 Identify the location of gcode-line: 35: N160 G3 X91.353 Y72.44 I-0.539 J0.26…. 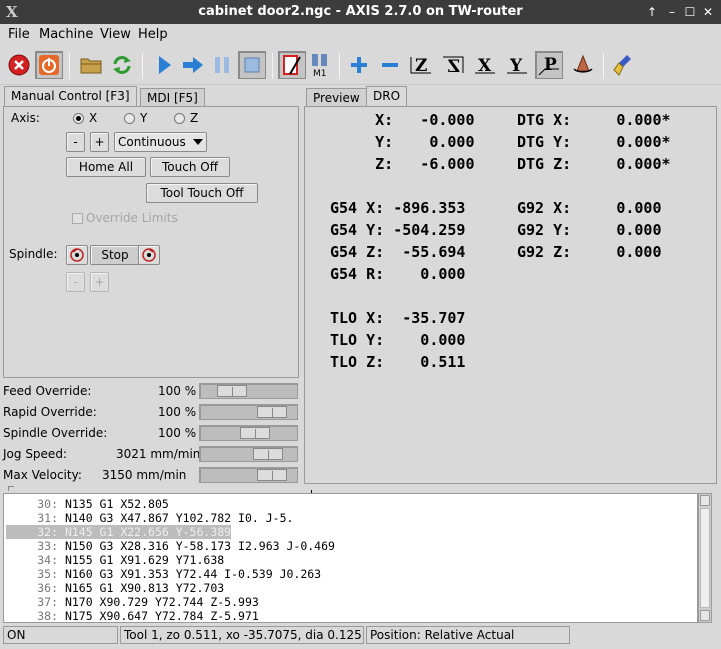
(164, 574).